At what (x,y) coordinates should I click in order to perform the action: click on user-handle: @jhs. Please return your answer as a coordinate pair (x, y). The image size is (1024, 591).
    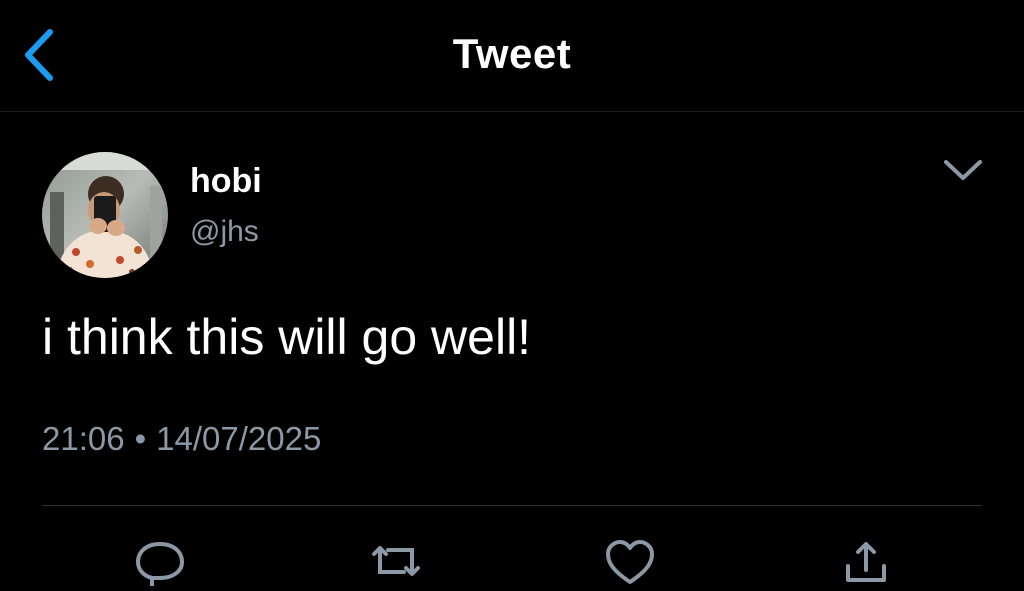
    Looking at the image, I should click on (224, 232).